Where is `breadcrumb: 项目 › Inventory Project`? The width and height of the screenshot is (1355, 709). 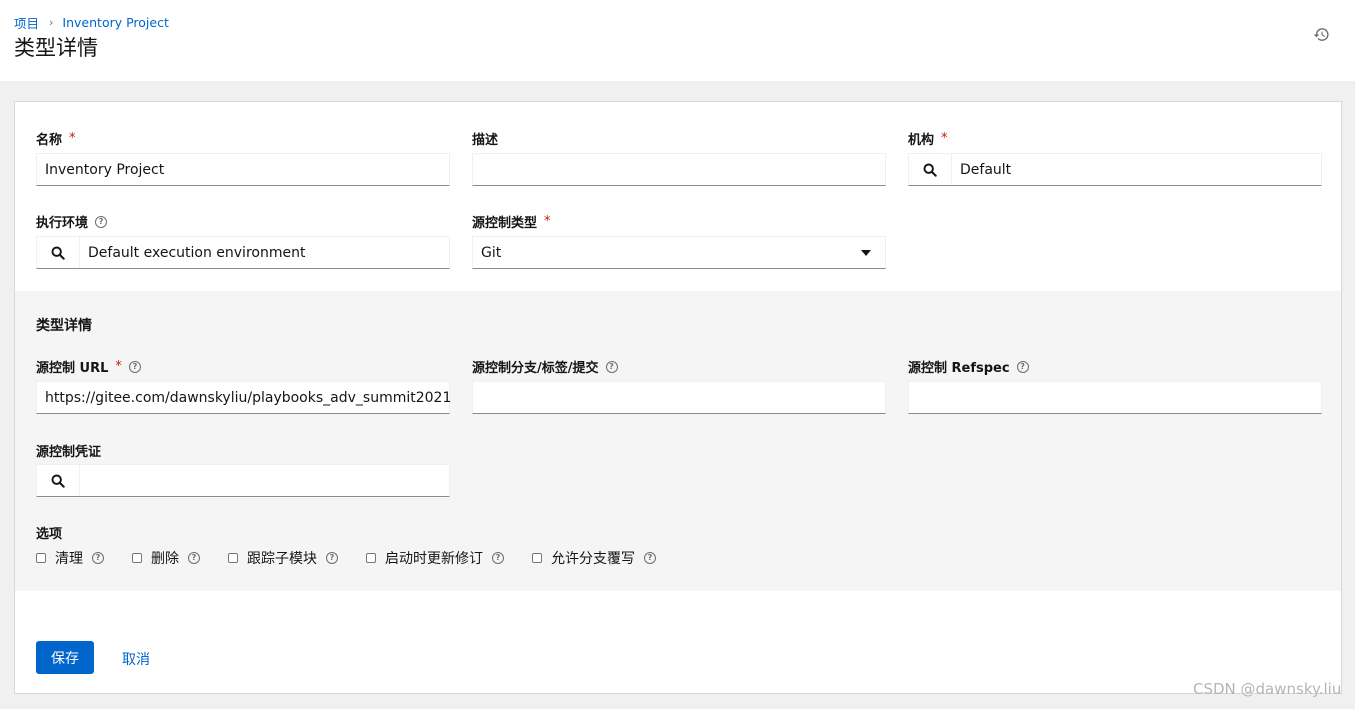 breadcrumb: 项目 › Inventory Project is located at coordinates (91, 22).